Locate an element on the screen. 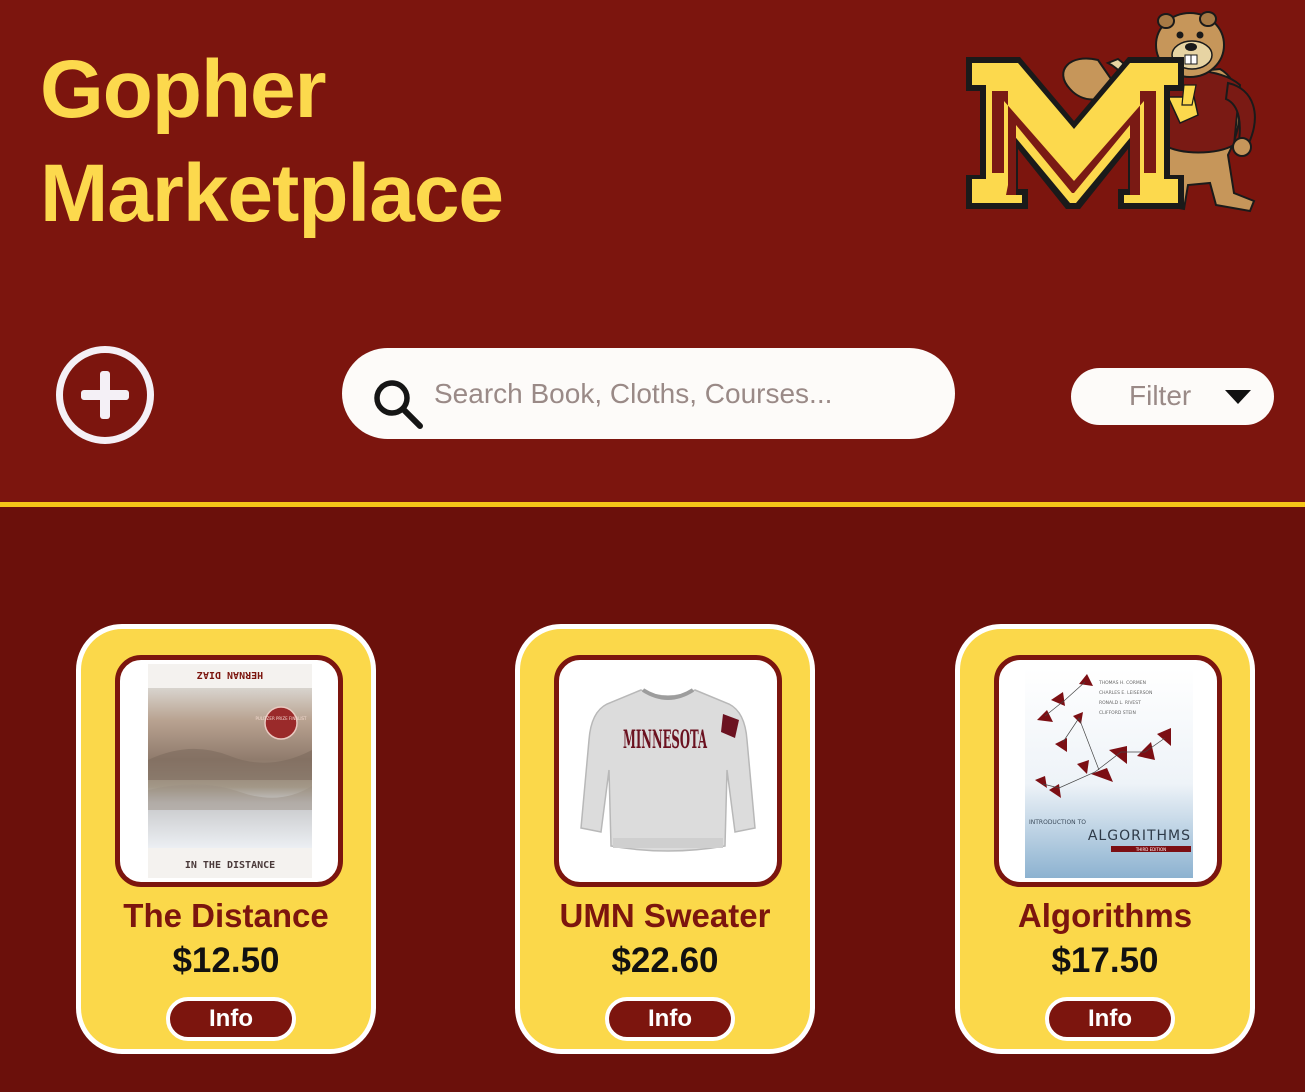 The height and width of the screenshot is (1092, 1305). sweater-image: MINNESOTA is located at coordinates (668, 770).